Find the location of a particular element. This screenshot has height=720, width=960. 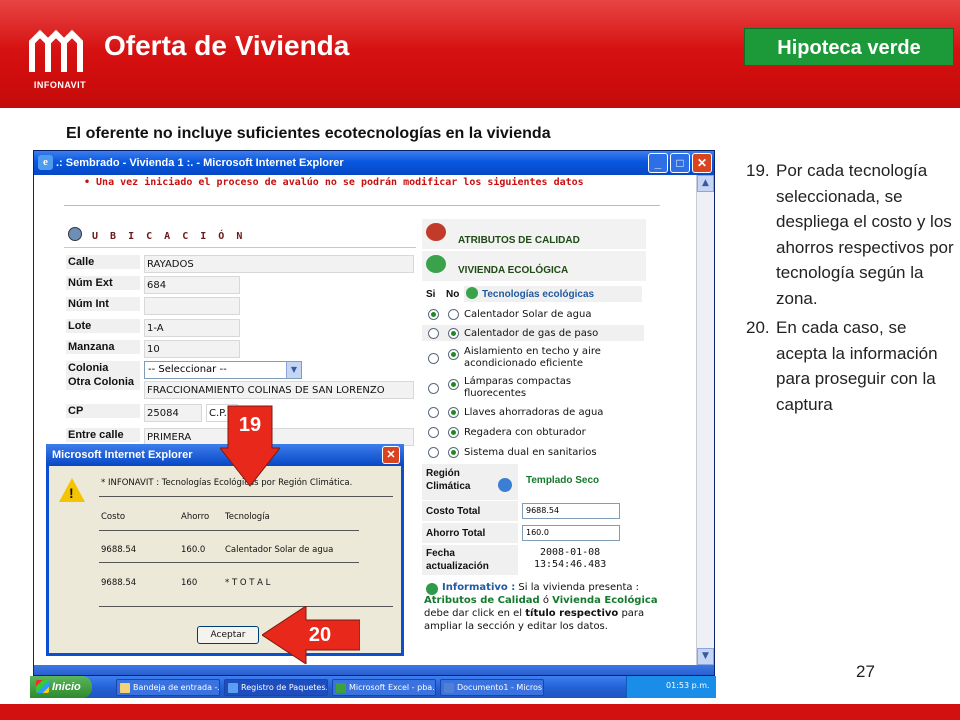

scroll-up-icon: ▲ is located at coordinates (705, 183).